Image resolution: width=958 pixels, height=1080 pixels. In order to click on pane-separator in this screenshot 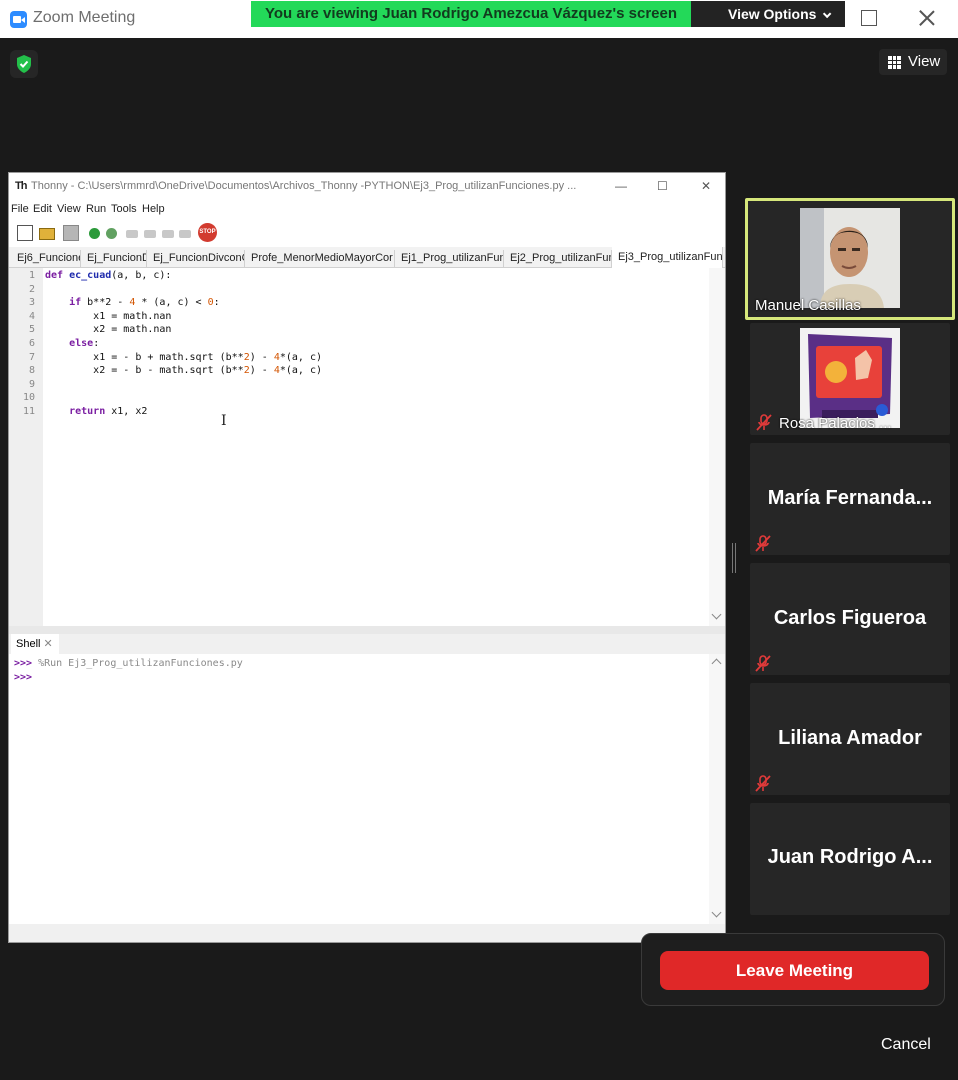, I will do `click(367, 630)`.